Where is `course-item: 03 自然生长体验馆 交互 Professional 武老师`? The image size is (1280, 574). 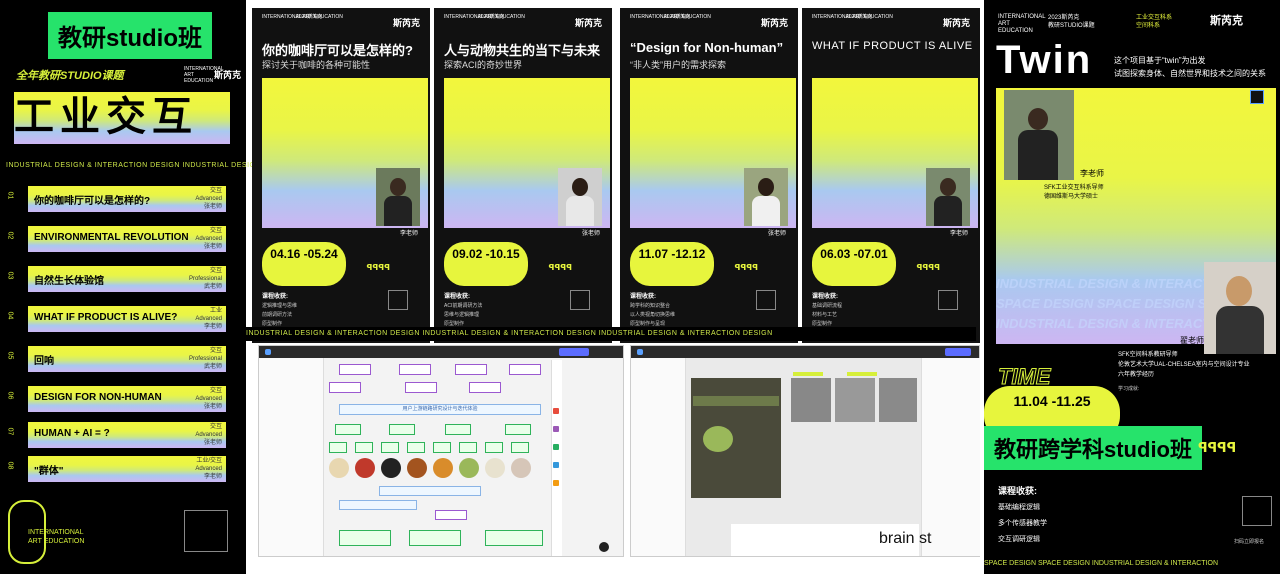 course-item: 03 自然生长体验馆 交互 Professional 武老师 is located at coordinates (116, 279).